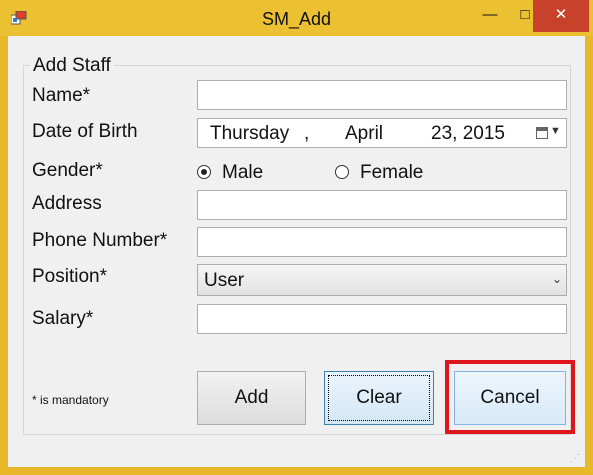 The height and width of the screenshot is (475, 593). What do you see at coordinates (364, 133) in the screenshot?
I see `dob-month: April` at bounding box center [364, 133].